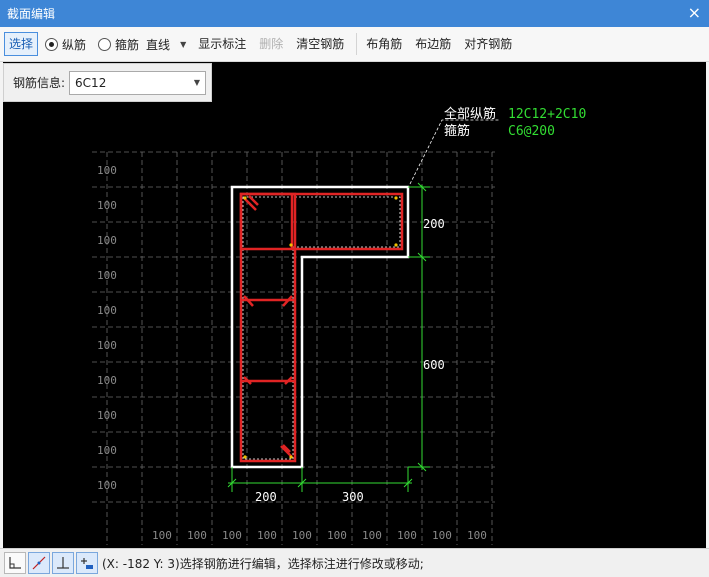 This screenshot has width=709, height=577. What do you see at coordinates (263, 563) in the screenshot?
I see `status-text: (X: -182 Y: 3)选择钢筋进行编辑，选择标注进行修改或移动;` at bounding box center [263, 563].